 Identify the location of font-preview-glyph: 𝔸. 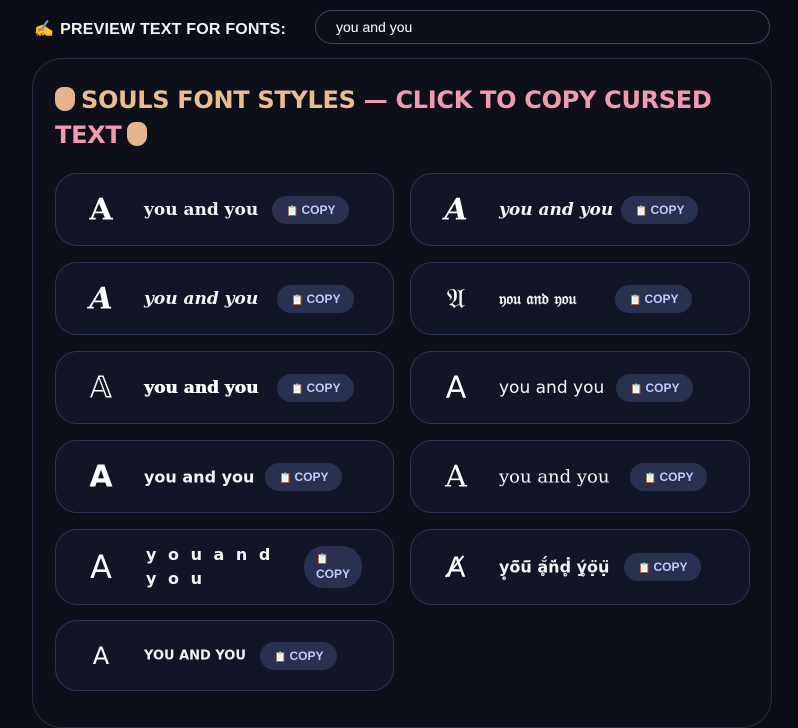
(101, 387).